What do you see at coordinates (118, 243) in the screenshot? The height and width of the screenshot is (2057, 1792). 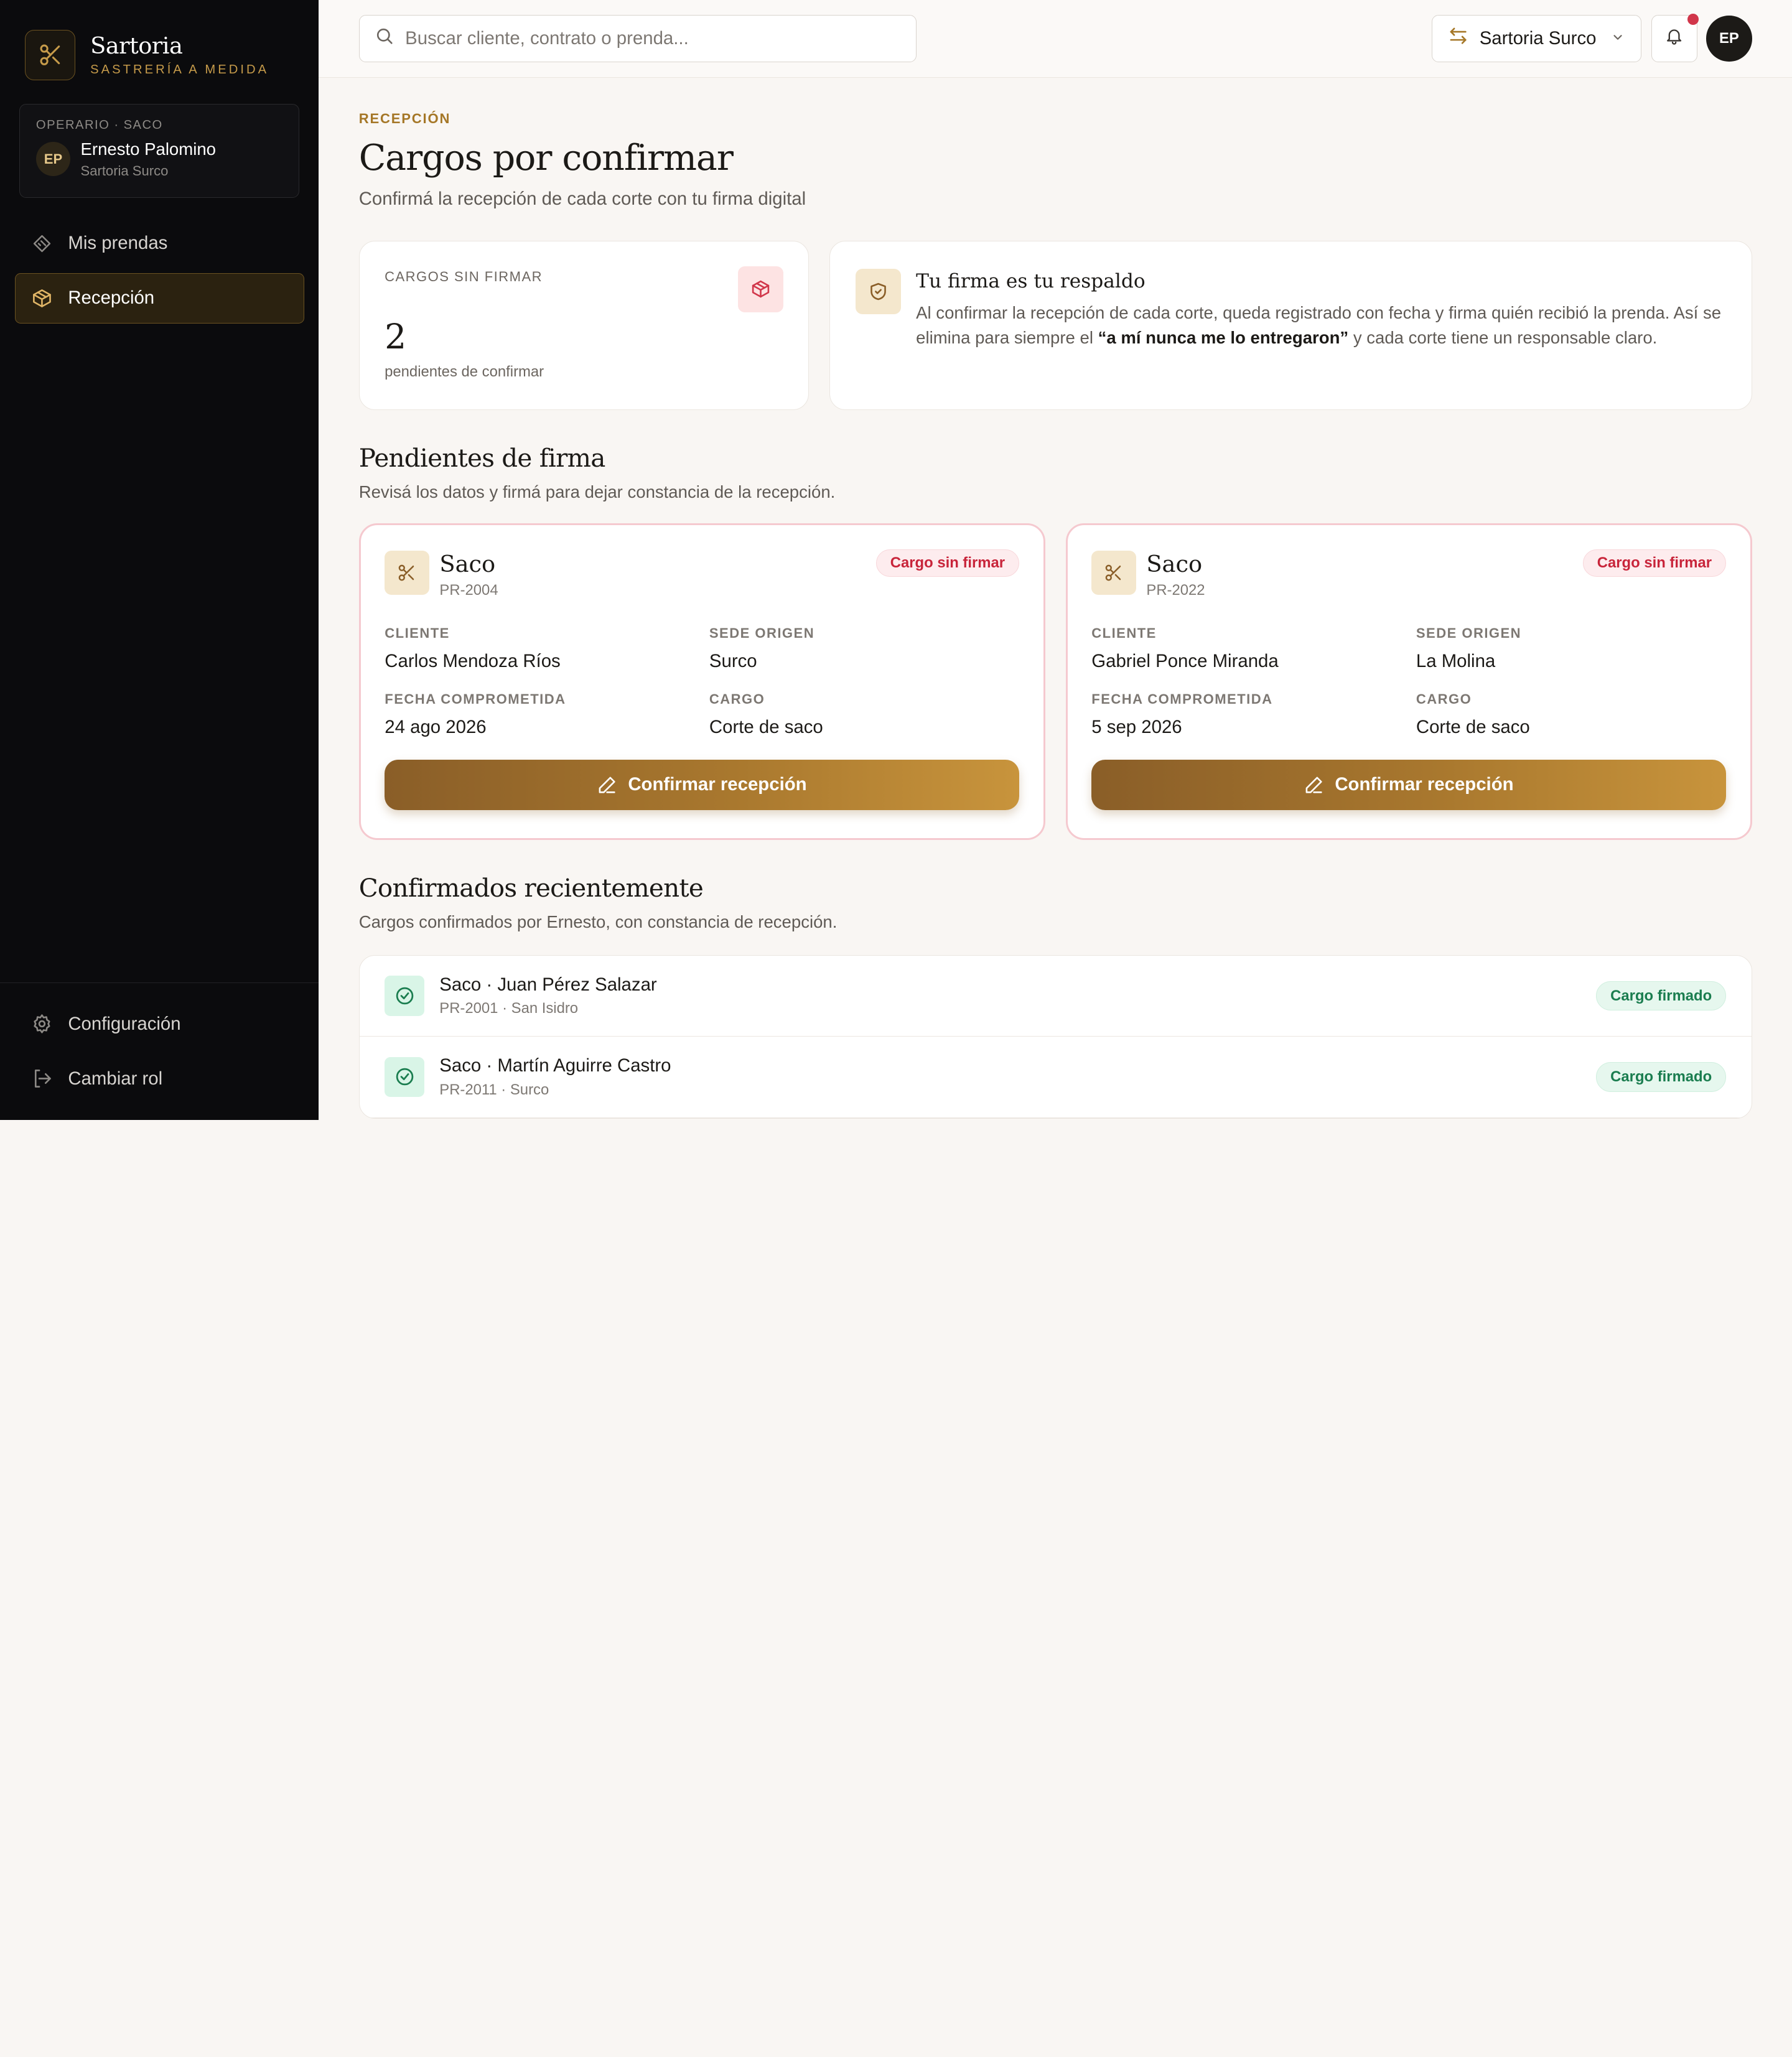 I see `sidebar-item-label: Mis prendas` at bounding box center [118, 243].